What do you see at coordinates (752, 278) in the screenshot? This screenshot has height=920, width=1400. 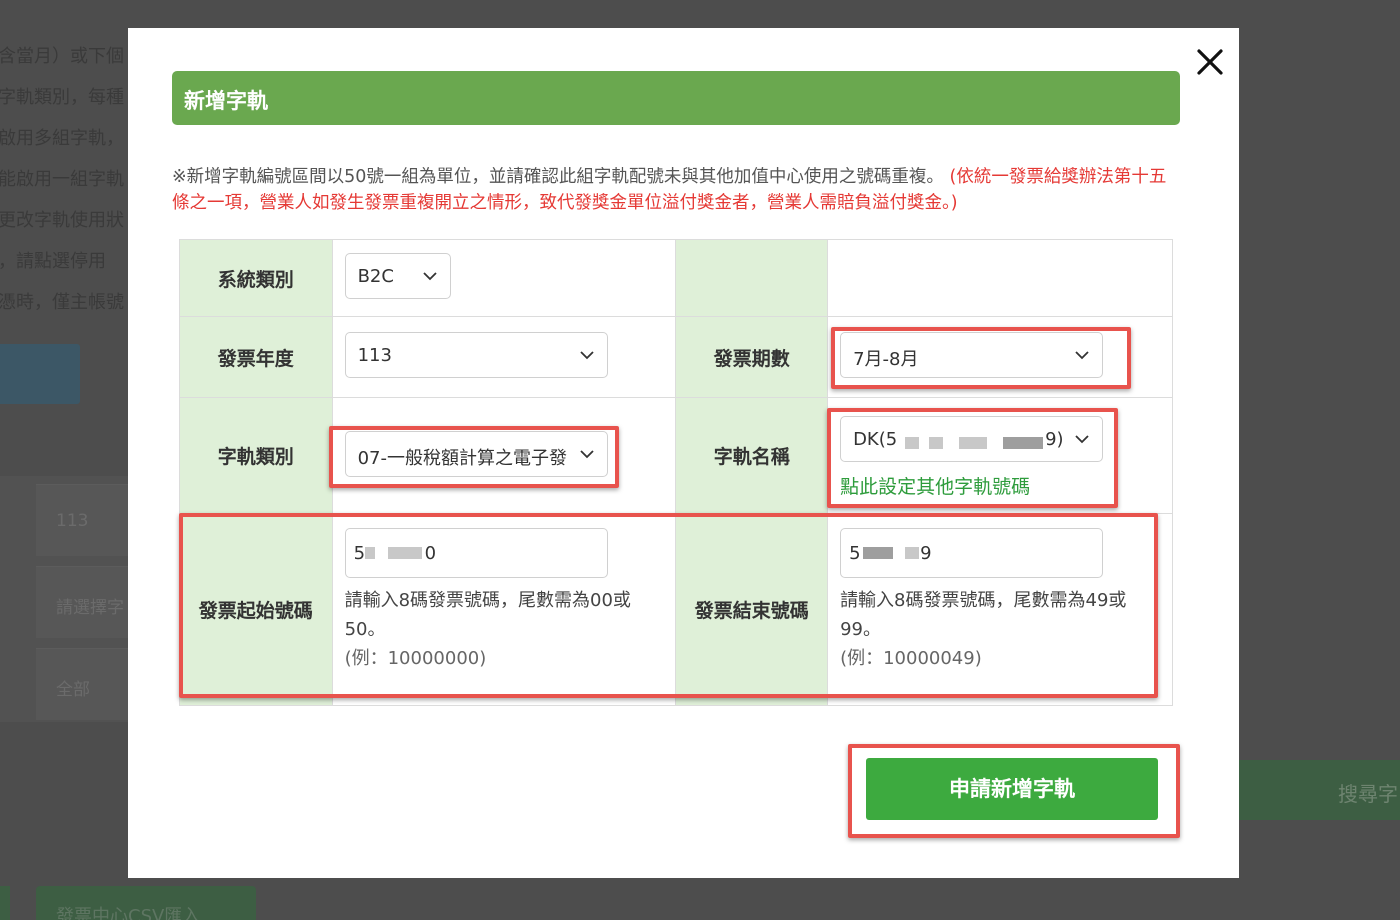 I see `empty-label-cell` at bounding box center [752, 278].